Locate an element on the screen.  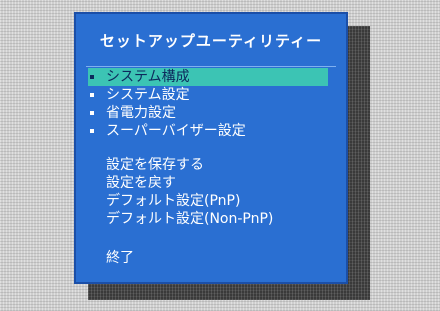
menu-item-label: スーパーバイザー設定 is located at coordinates (176, 131).